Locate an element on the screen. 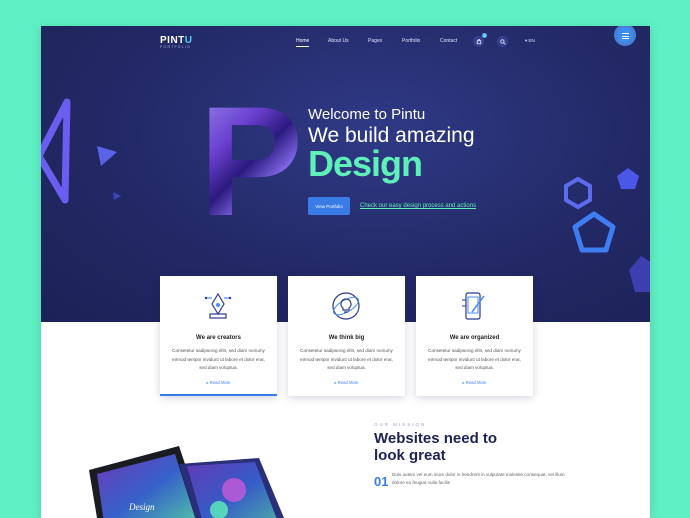 The height and width of the screenshot is (518, 690). mission-item-number: 01 is located at coordinates (381, 481).